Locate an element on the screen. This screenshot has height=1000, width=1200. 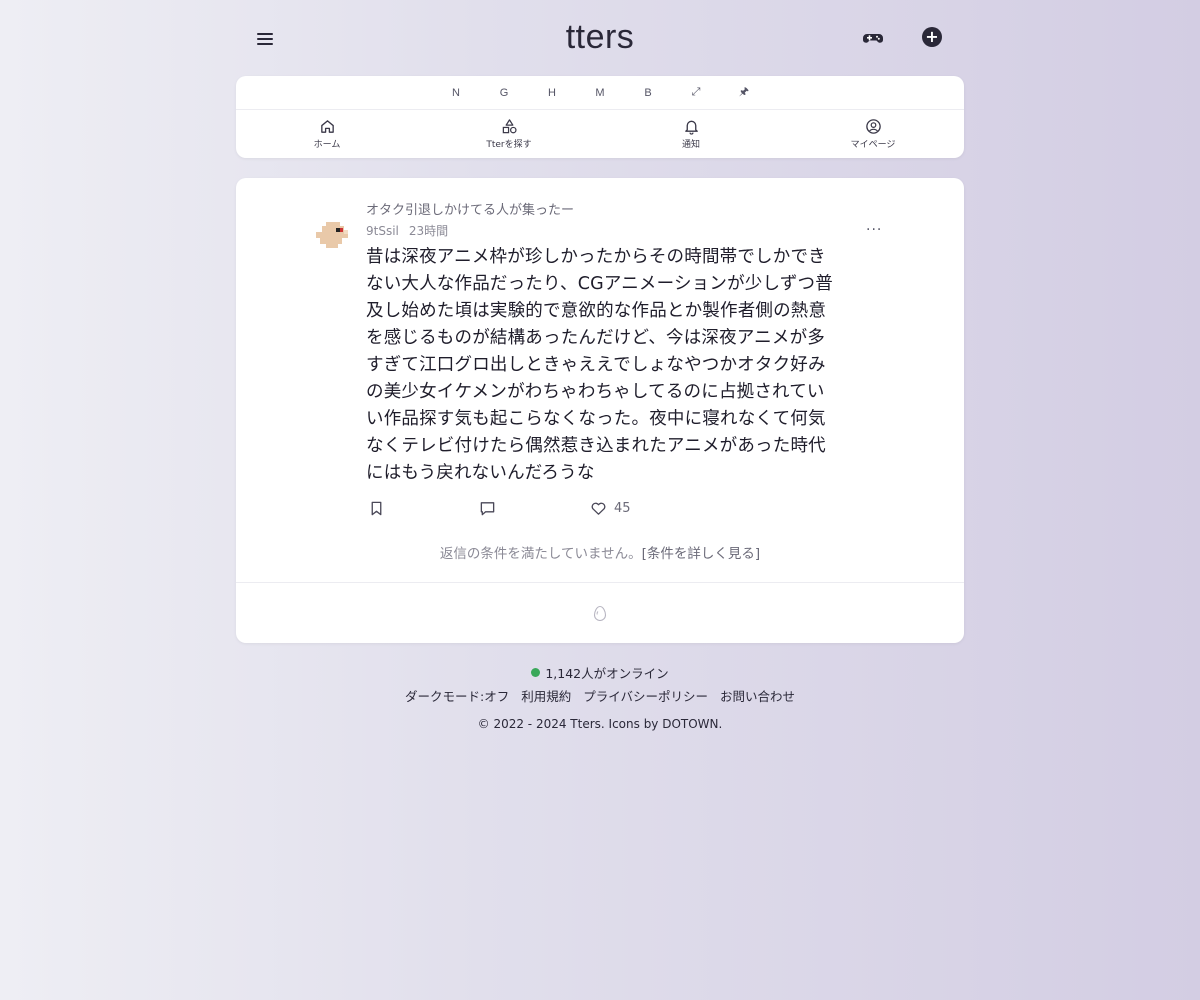
more-options-icon: ··· is located at coordinates (874, 230).